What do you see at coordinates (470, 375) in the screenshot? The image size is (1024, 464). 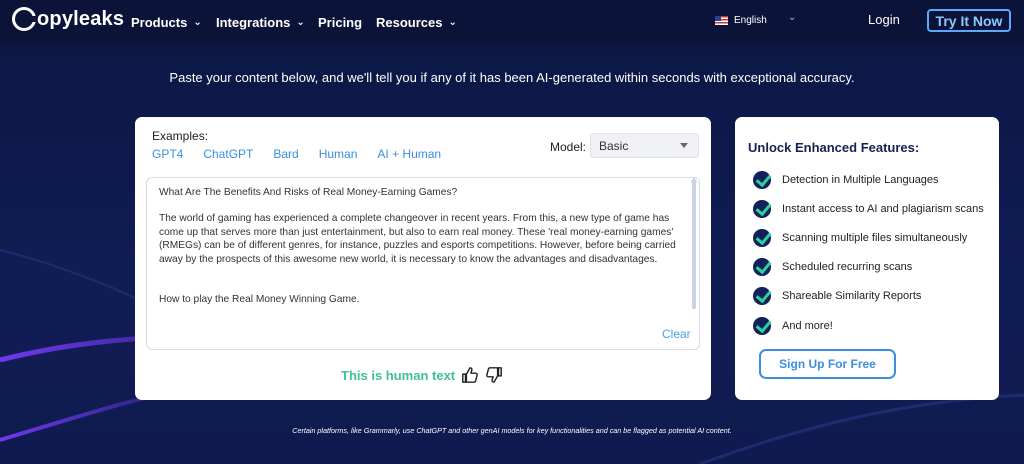 I see `thumbs-up-icon` at bounding box center [470, 375].